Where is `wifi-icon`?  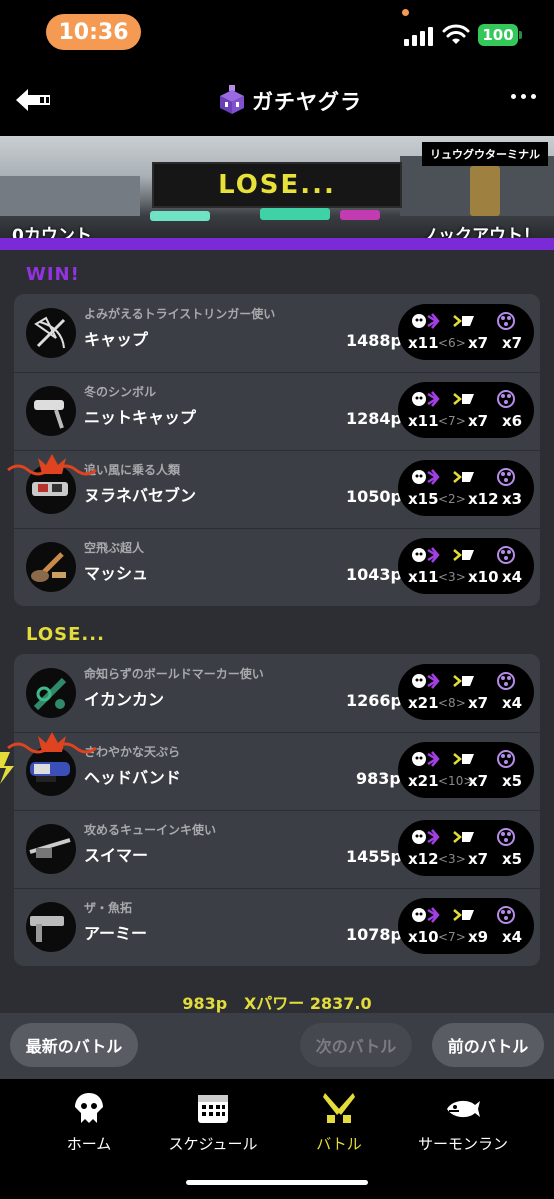 wifi-icon is located at coordinates (456, 34).